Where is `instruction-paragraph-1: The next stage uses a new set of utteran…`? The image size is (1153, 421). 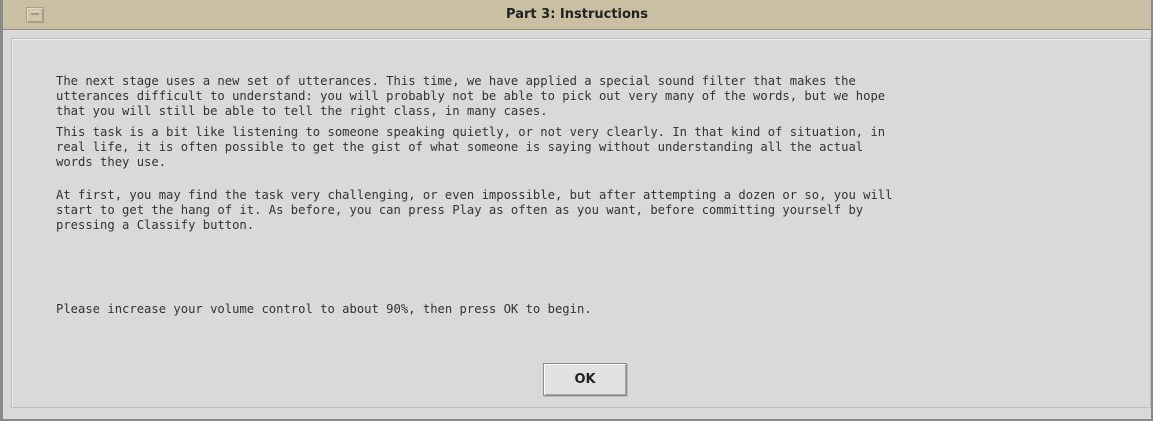
instruction-paragraph-1: The next stage uses a new set of utteran… is located at coordinates (471, 96).